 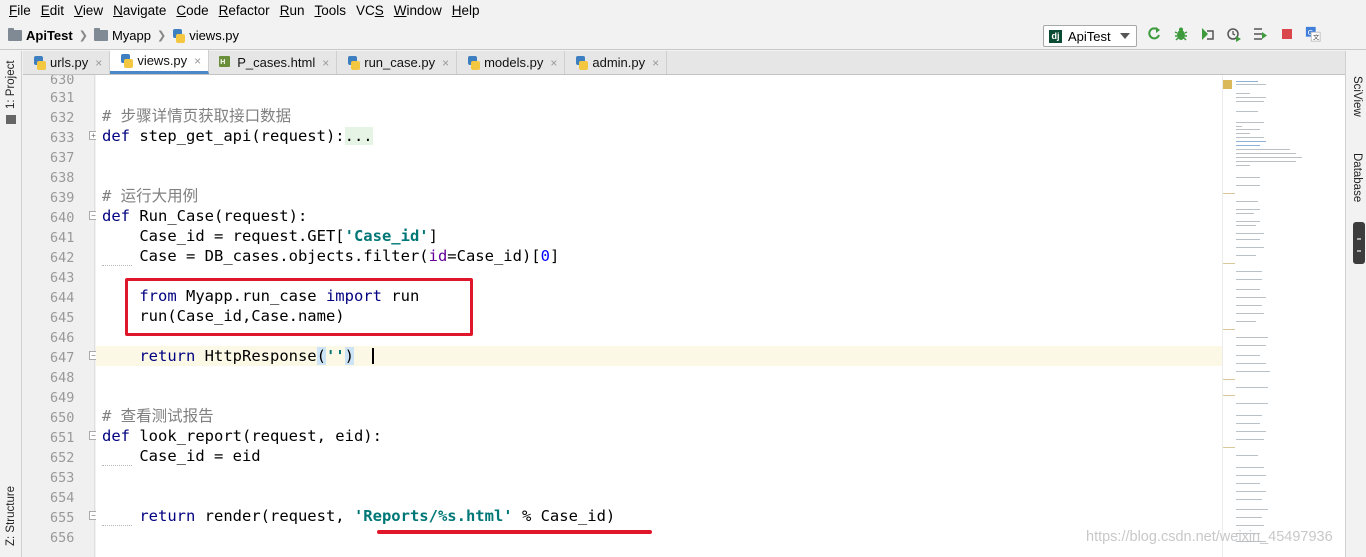 What do you see at coordinates (1313, 34) in the screenshot?
I see `translate-icon: G文` at bounding box center [1313, 34].